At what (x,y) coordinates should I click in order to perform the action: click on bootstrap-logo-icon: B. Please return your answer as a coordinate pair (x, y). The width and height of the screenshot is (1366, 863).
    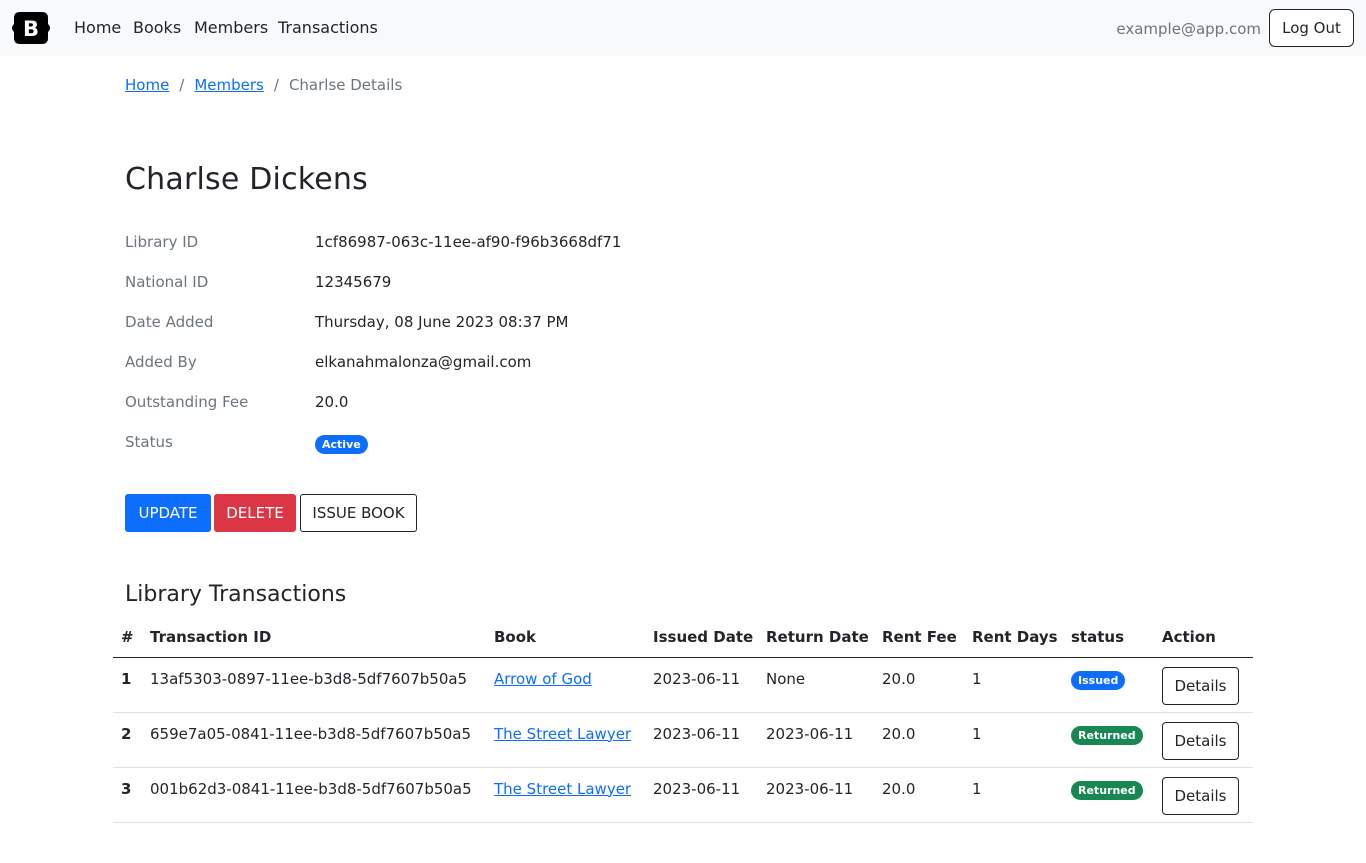
    Looking at the image, I should click on (31, 28).